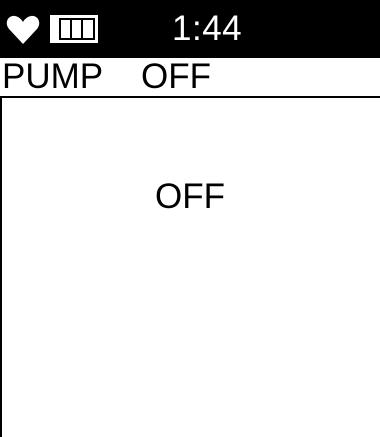 This screenshot has height=437, width=380. What do you see at coordinates (190, 196) in the screenshot?
I see `pump-state-label: OFF` at bounding box center [190, 196].